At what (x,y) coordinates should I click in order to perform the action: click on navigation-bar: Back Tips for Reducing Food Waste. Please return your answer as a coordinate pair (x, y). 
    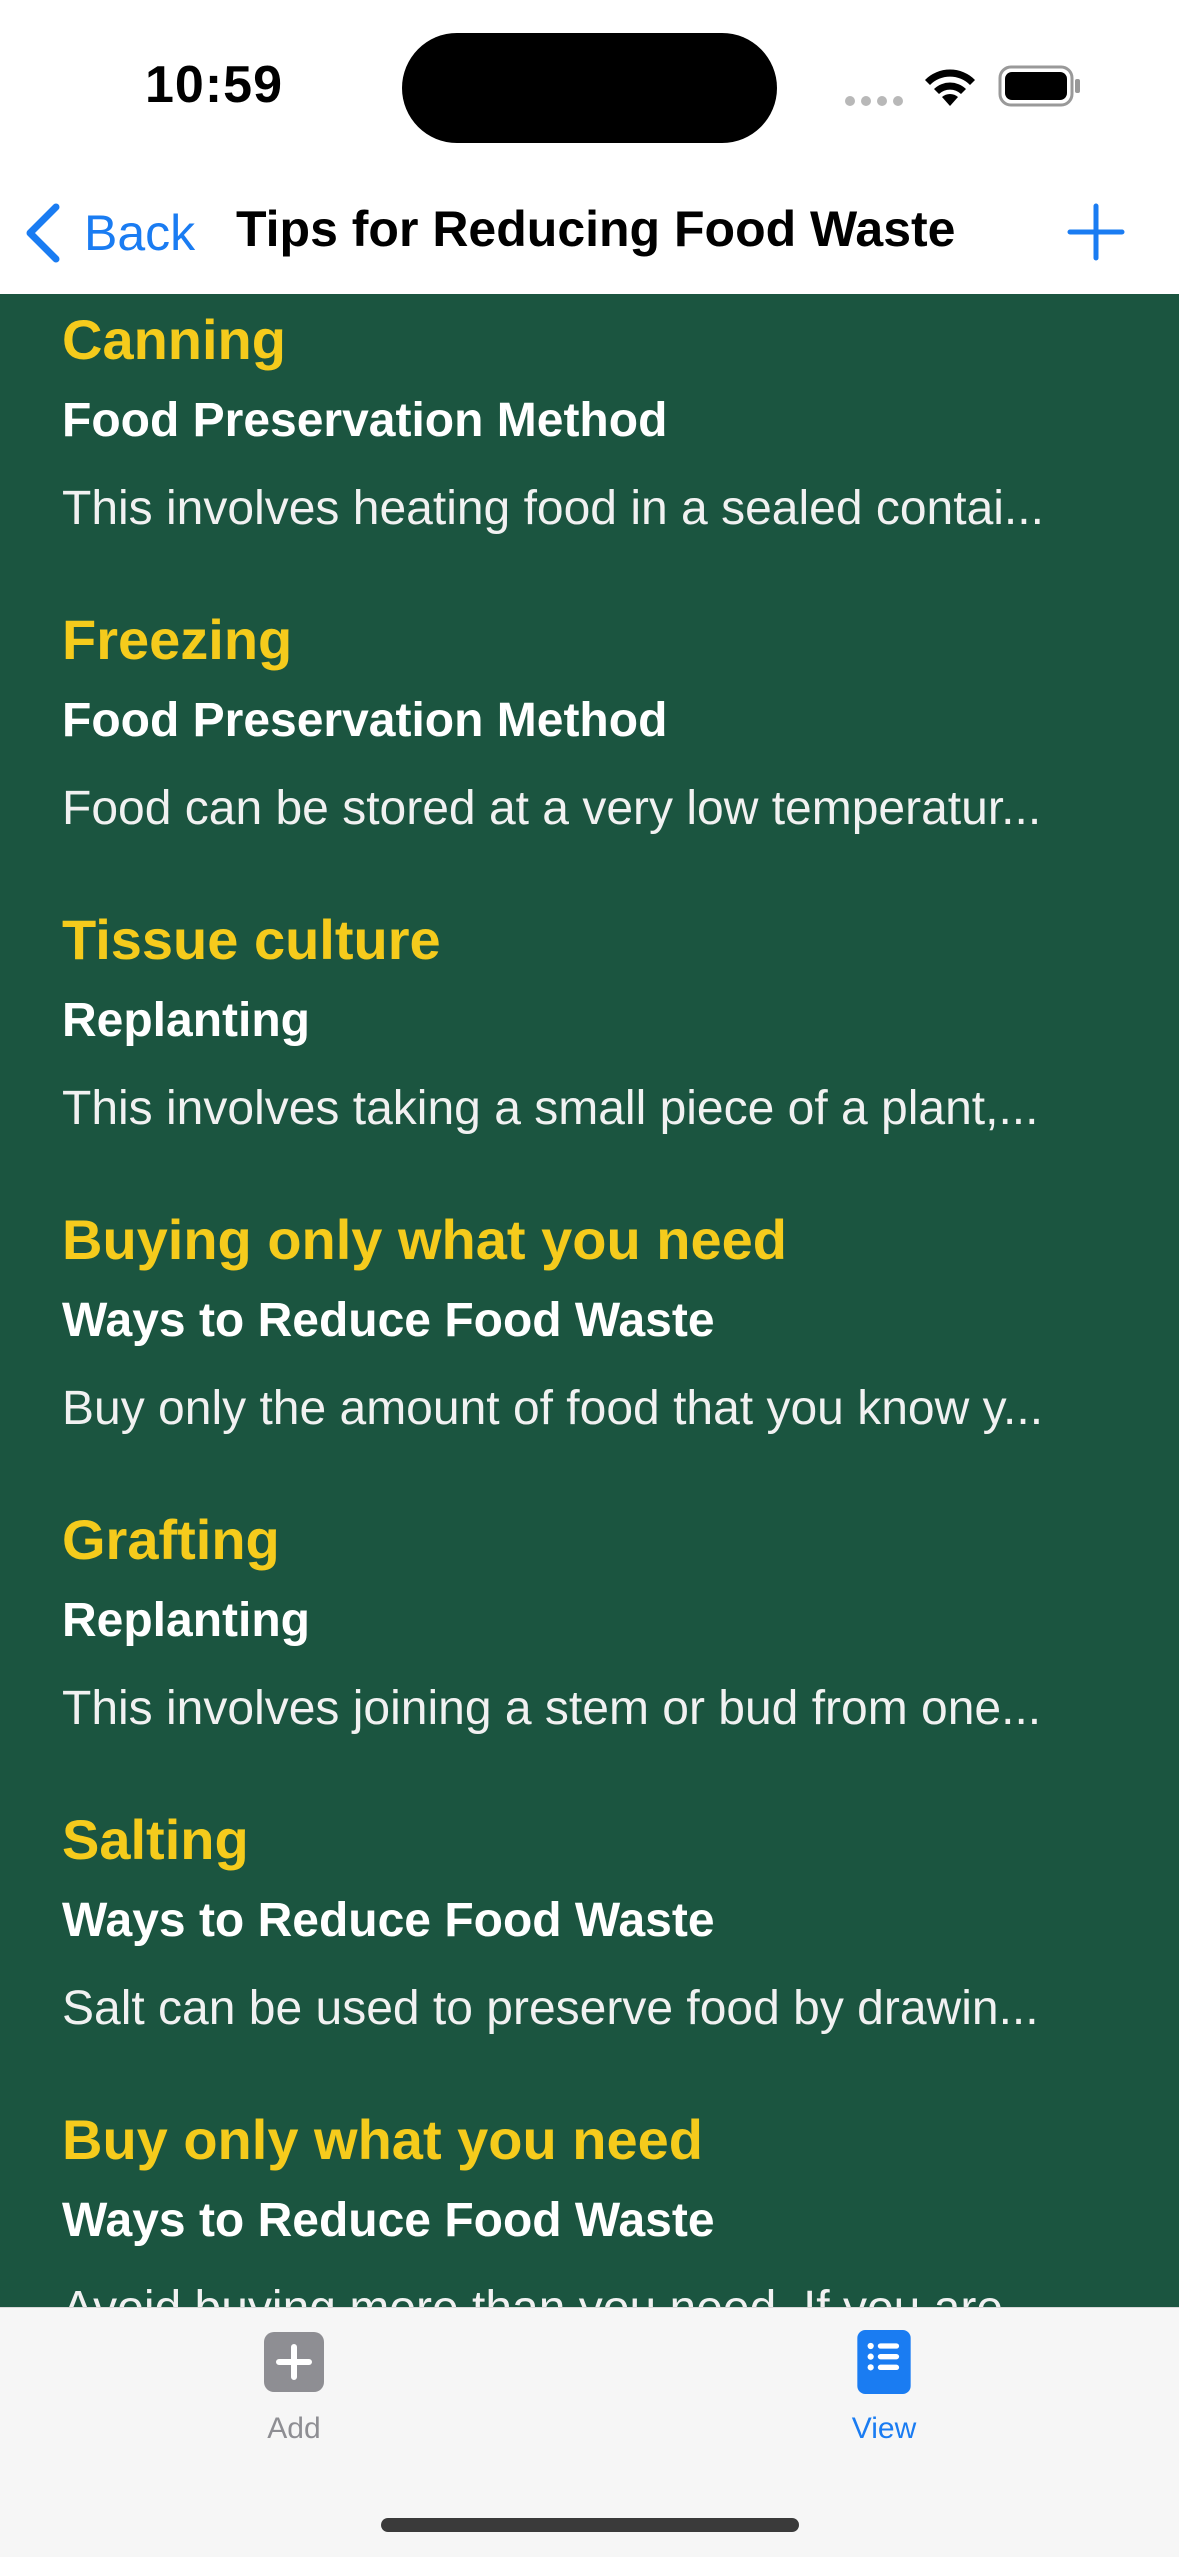
    Looking at the image, I should click on (589, 232).